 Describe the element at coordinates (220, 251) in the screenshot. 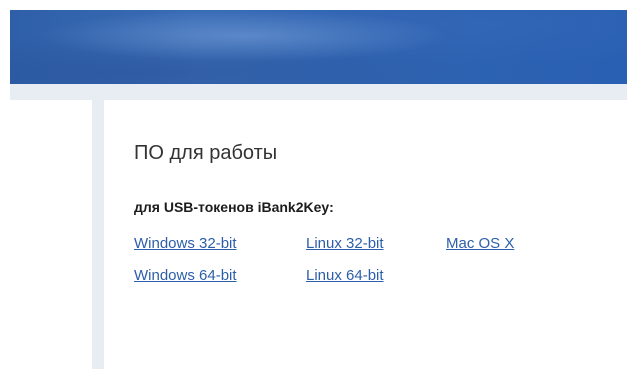

I see `windows-32-bit-link: Windows 32-bit` at that location.